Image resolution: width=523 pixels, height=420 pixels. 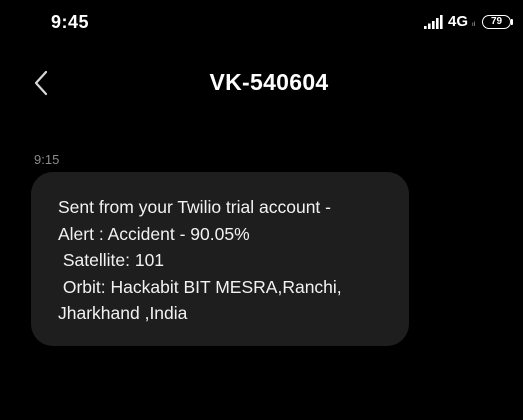 What do you see at coordinates (154, 233) in the screenshot?
I see `message-line: Alert : Accident - 90.05%` at bounding box center [154, 233].